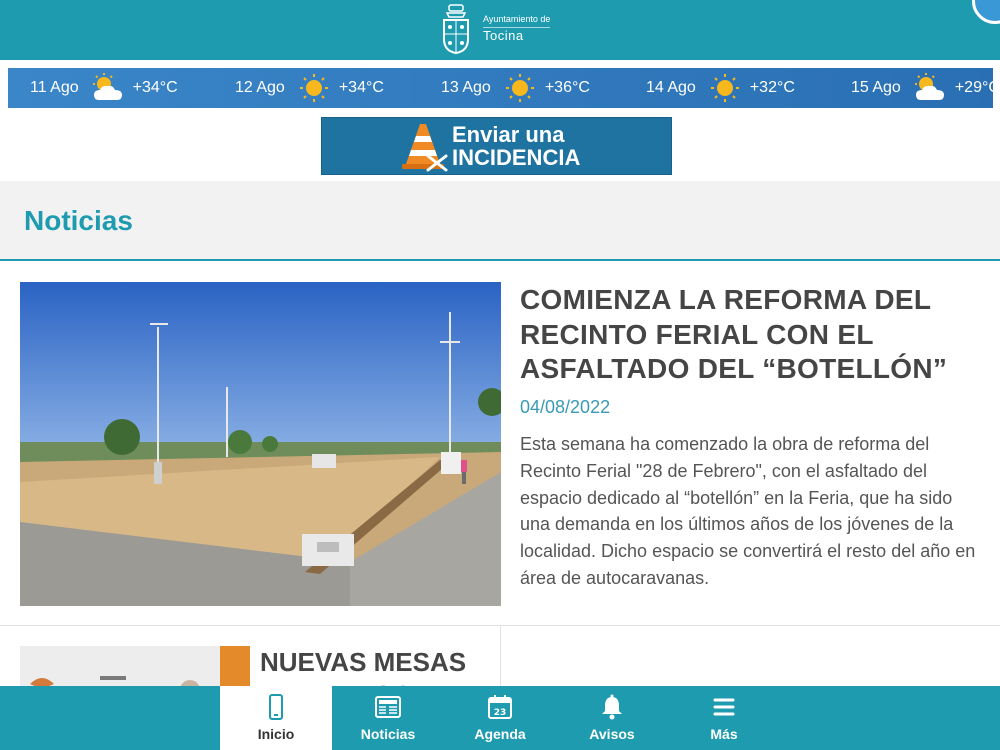  I want to click on nav-label: Avisos, so click(612, 734).